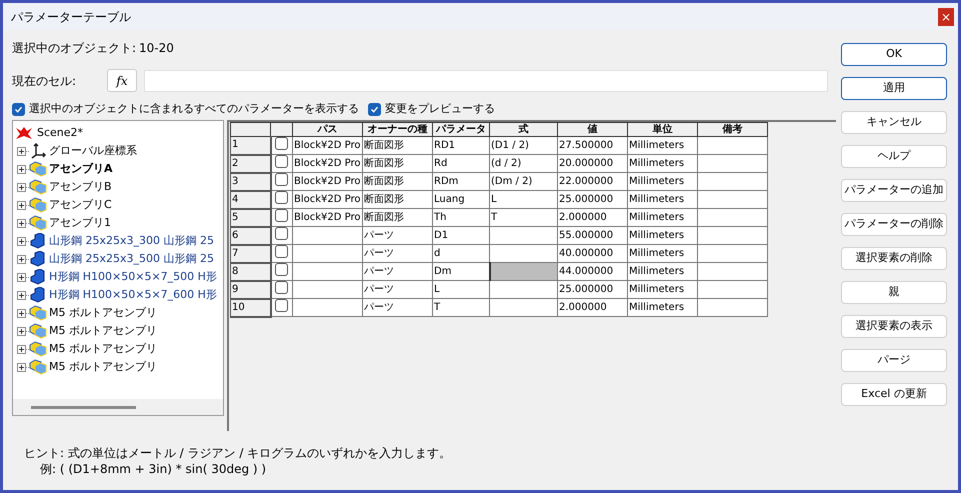 The height and width of the screenshot is (493, 961). What do you see at coordinates (894, 258) in the screenshot?
I see `dialog-button: 選択要素の削除` at bounding box center [894, 258].